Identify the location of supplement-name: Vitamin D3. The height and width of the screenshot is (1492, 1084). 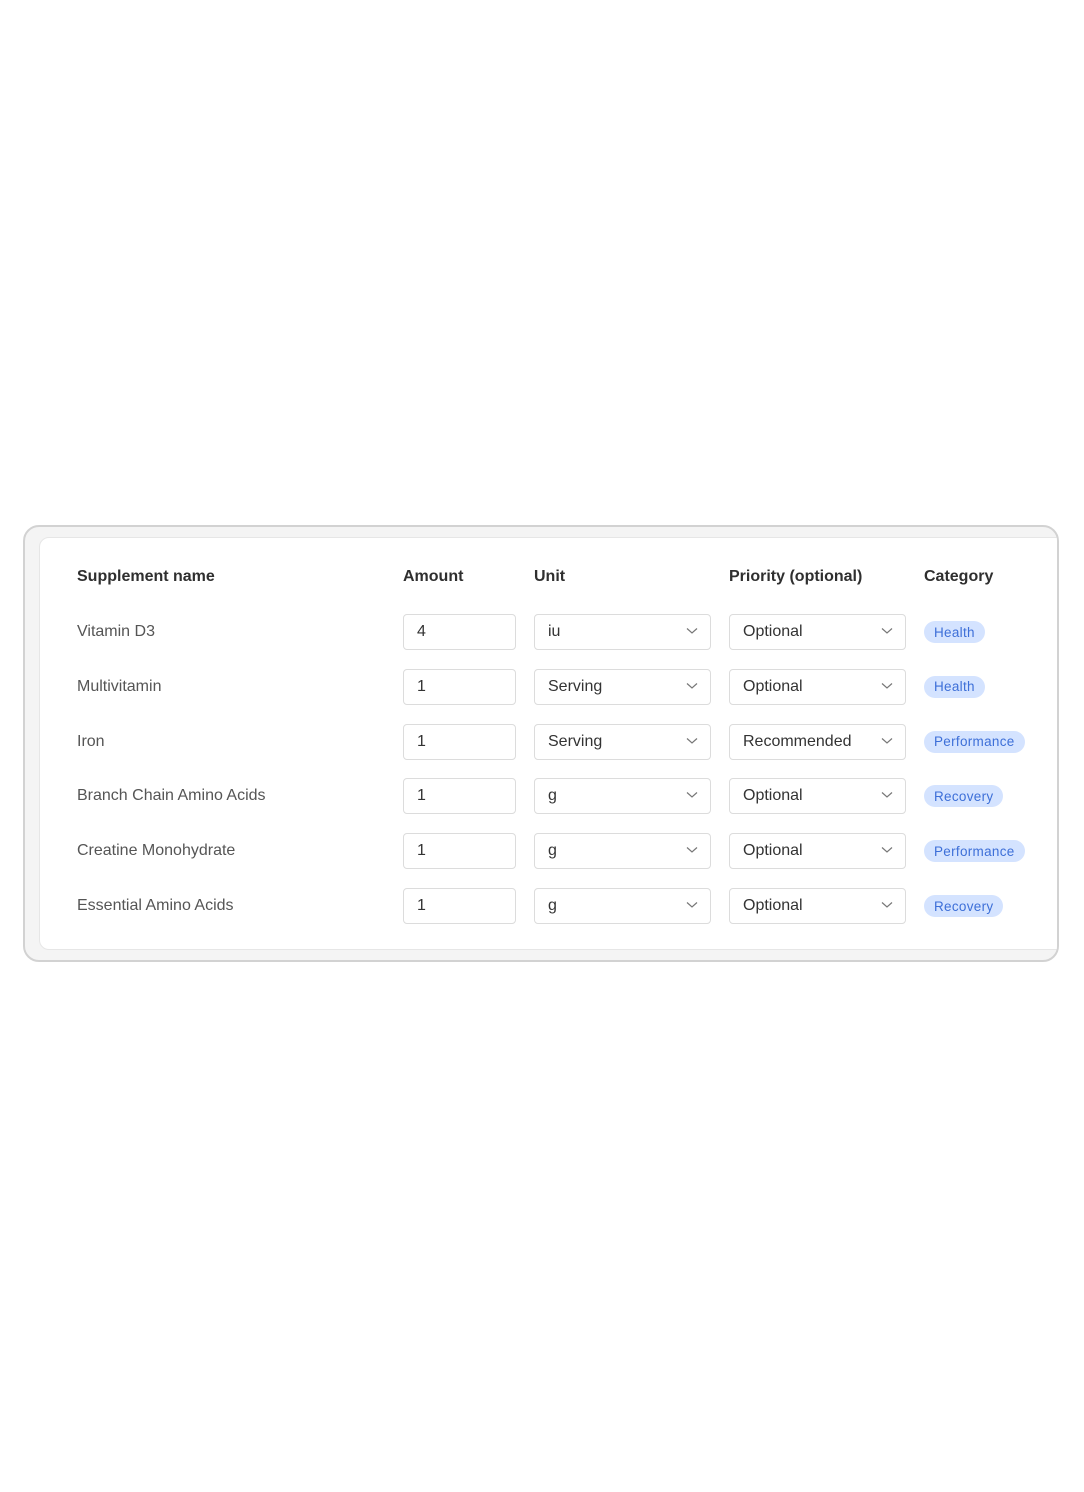
(116, 631).